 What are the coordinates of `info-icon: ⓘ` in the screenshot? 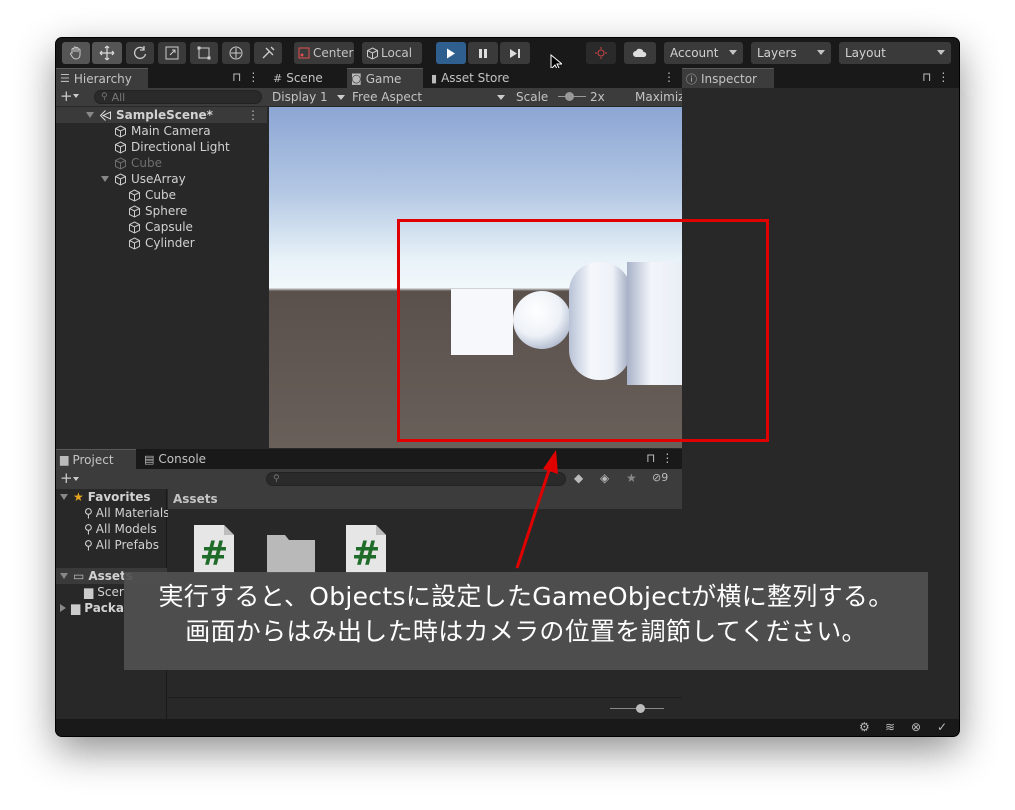 It's located at (691, 79).